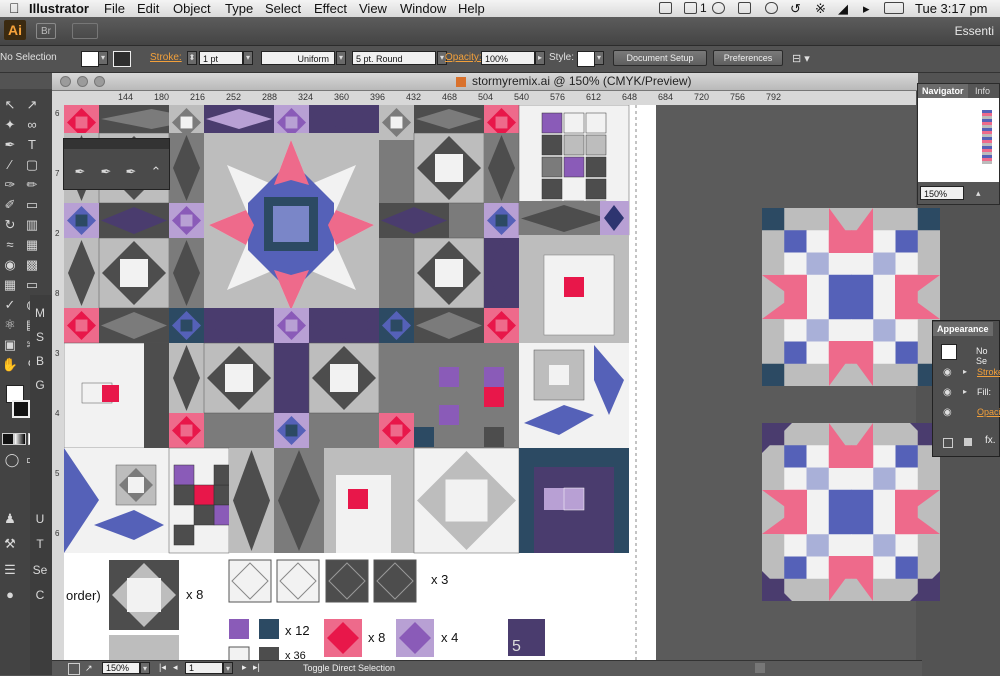 The image size is (1000, 676). What do you see at coordinates (373, 8) in the screenshot?
I see `menu-view: View` at bounding box center [373, 8].